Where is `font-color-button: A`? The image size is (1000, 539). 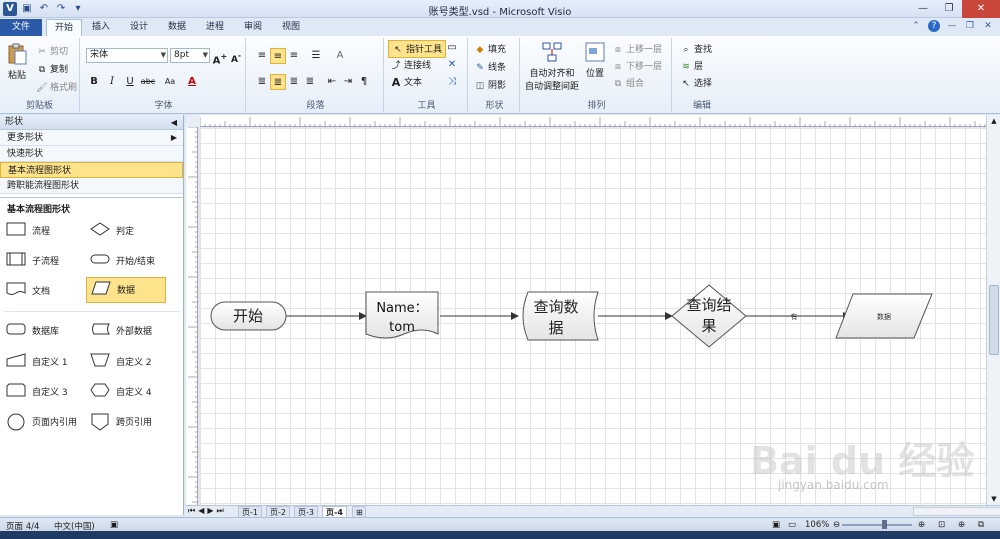
font-color-button: A is located at coordinates (192, 82).